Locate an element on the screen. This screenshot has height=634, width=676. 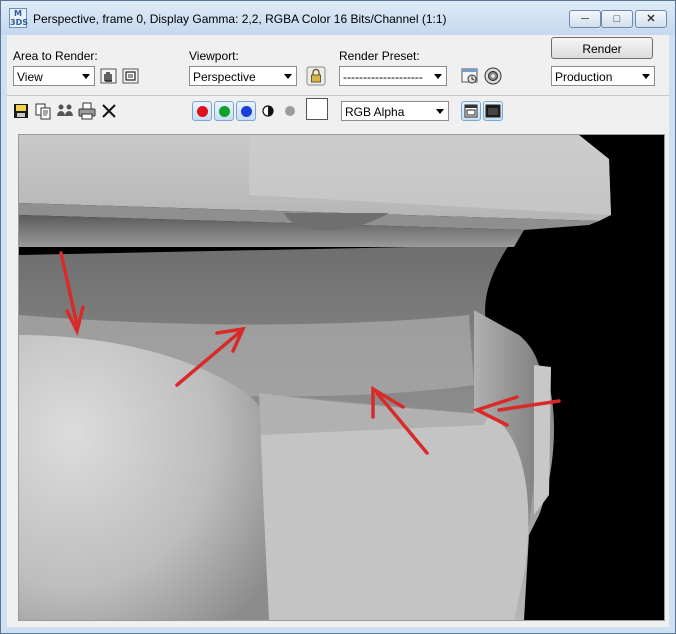
edit-region-icon is located at coordinates (108, 76).